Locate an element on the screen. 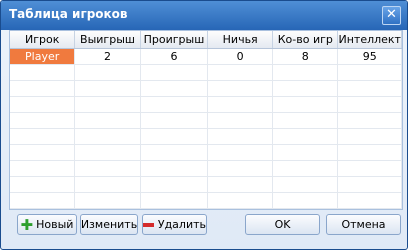  ok-label: OK is located at coordinates (282, 224).